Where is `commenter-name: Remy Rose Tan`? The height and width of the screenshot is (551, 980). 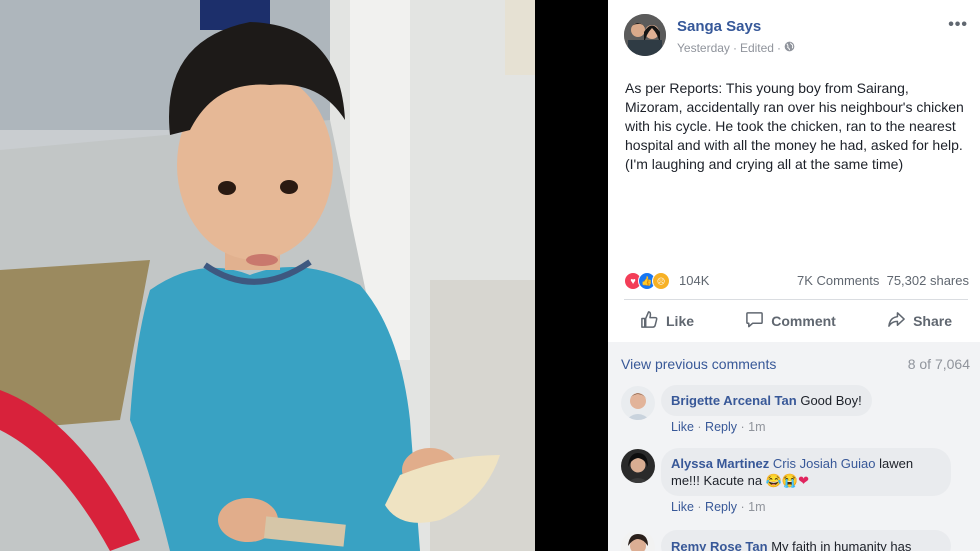 commenter-name: Remy Rose Tan is located at coordinates (719, 545).